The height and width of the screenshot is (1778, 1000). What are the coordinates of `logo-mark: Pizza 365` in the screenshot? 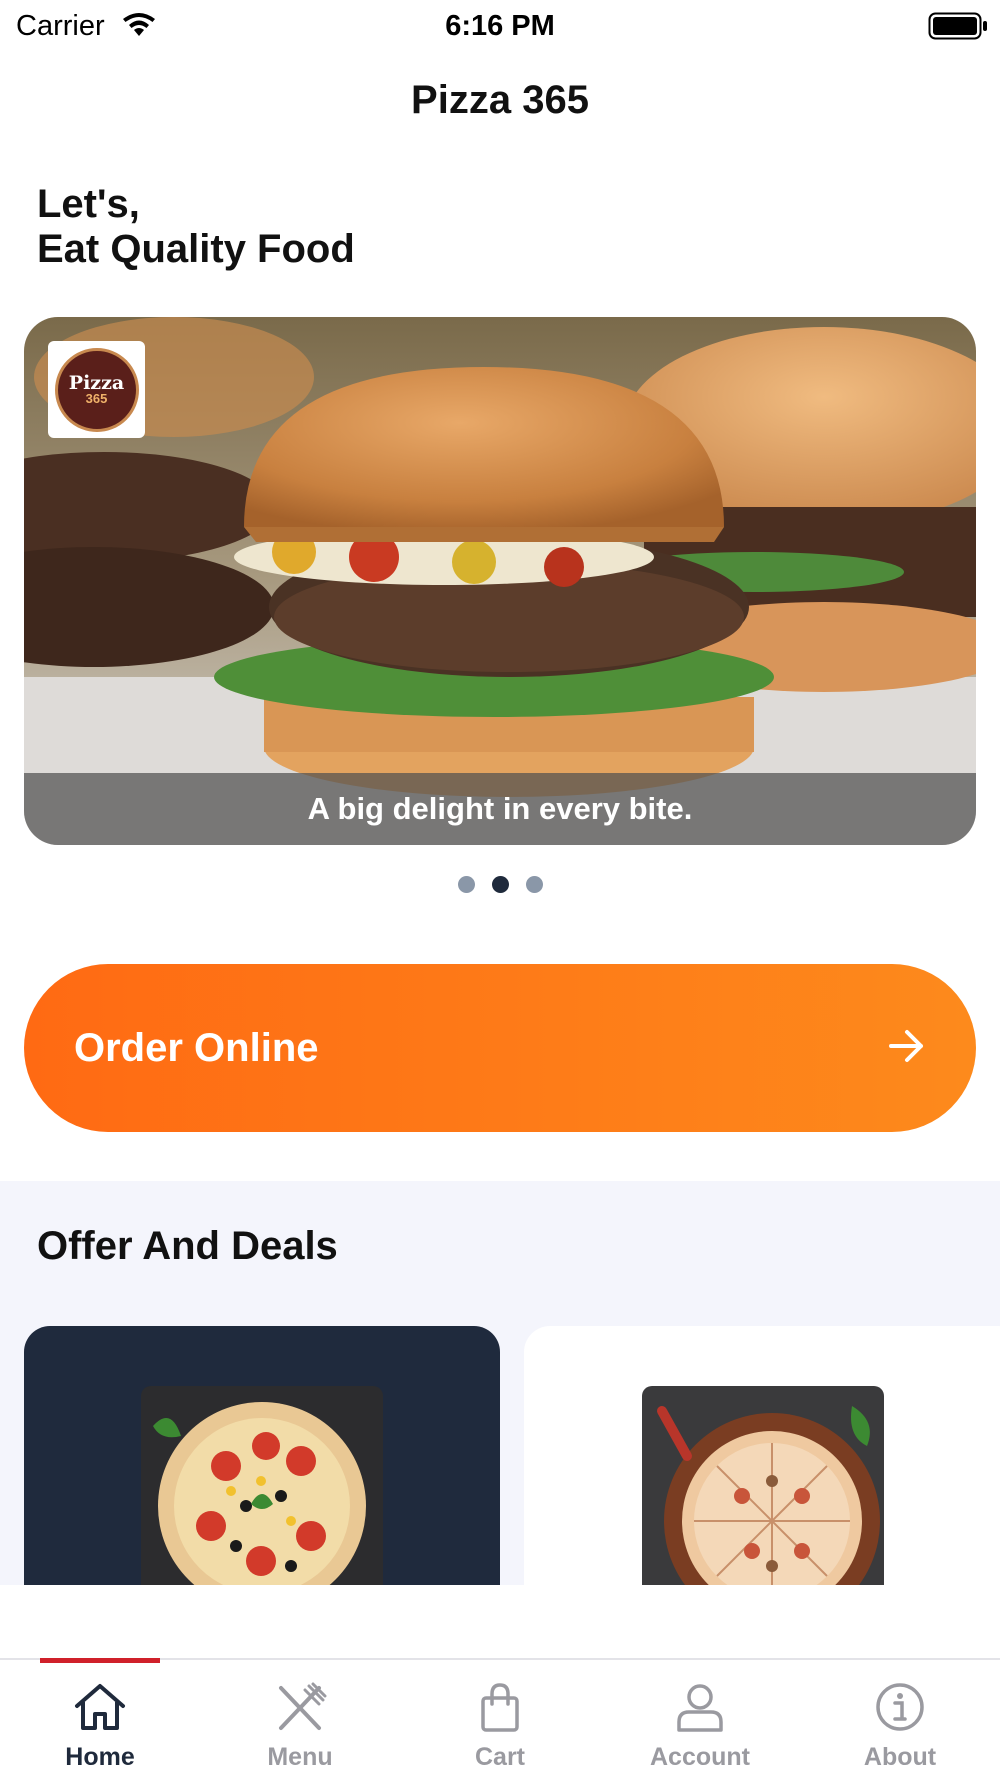 It's located at (96, 389).